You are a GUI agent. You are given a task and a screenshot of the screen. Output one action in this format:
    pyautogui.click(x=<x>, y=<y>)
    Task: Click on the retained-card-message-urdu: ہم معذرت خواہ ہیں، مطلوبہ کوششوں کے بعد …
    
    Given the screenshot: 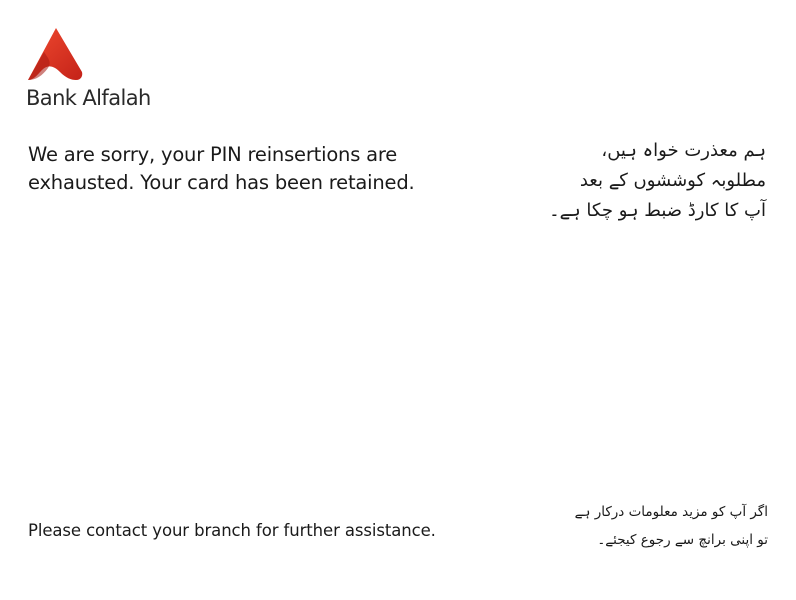 What is the action you would take?
    pyautogui.click(x=636, y=181)
    